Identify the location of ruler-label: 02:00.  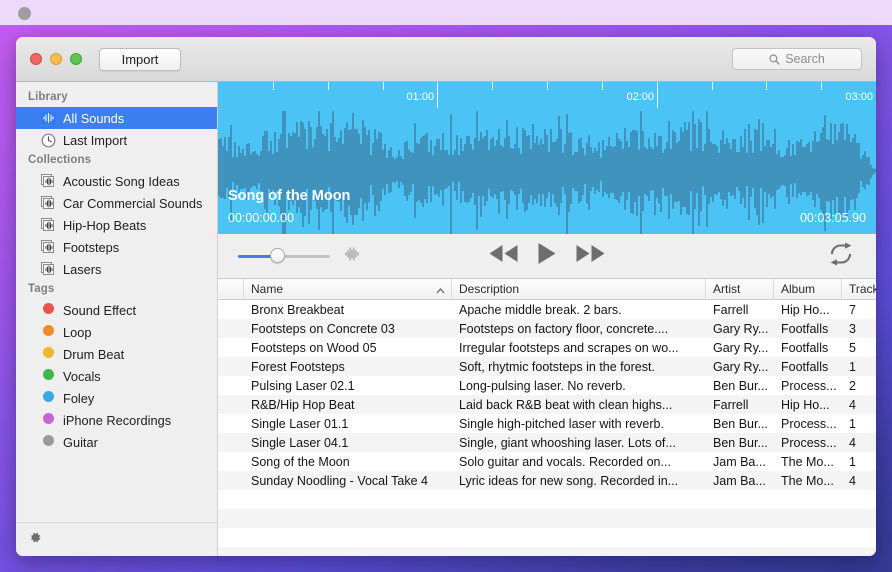
(640, 97).